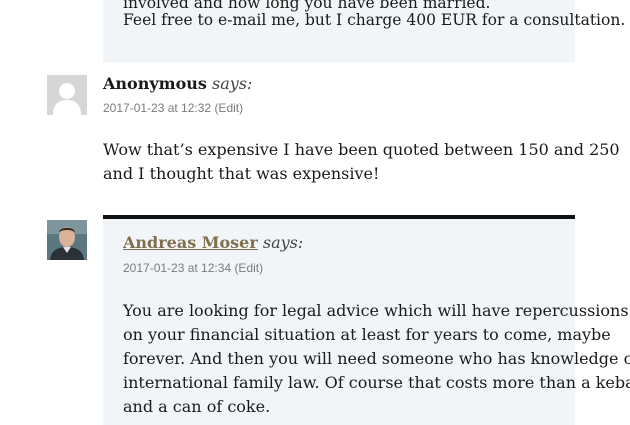 The height and width of the screenshot is (425, 630). What do you see at coordinates (197, 406) in the screenshot?
I see `comment-body-line: and a can of coke.` at bounding box center [197, 406].